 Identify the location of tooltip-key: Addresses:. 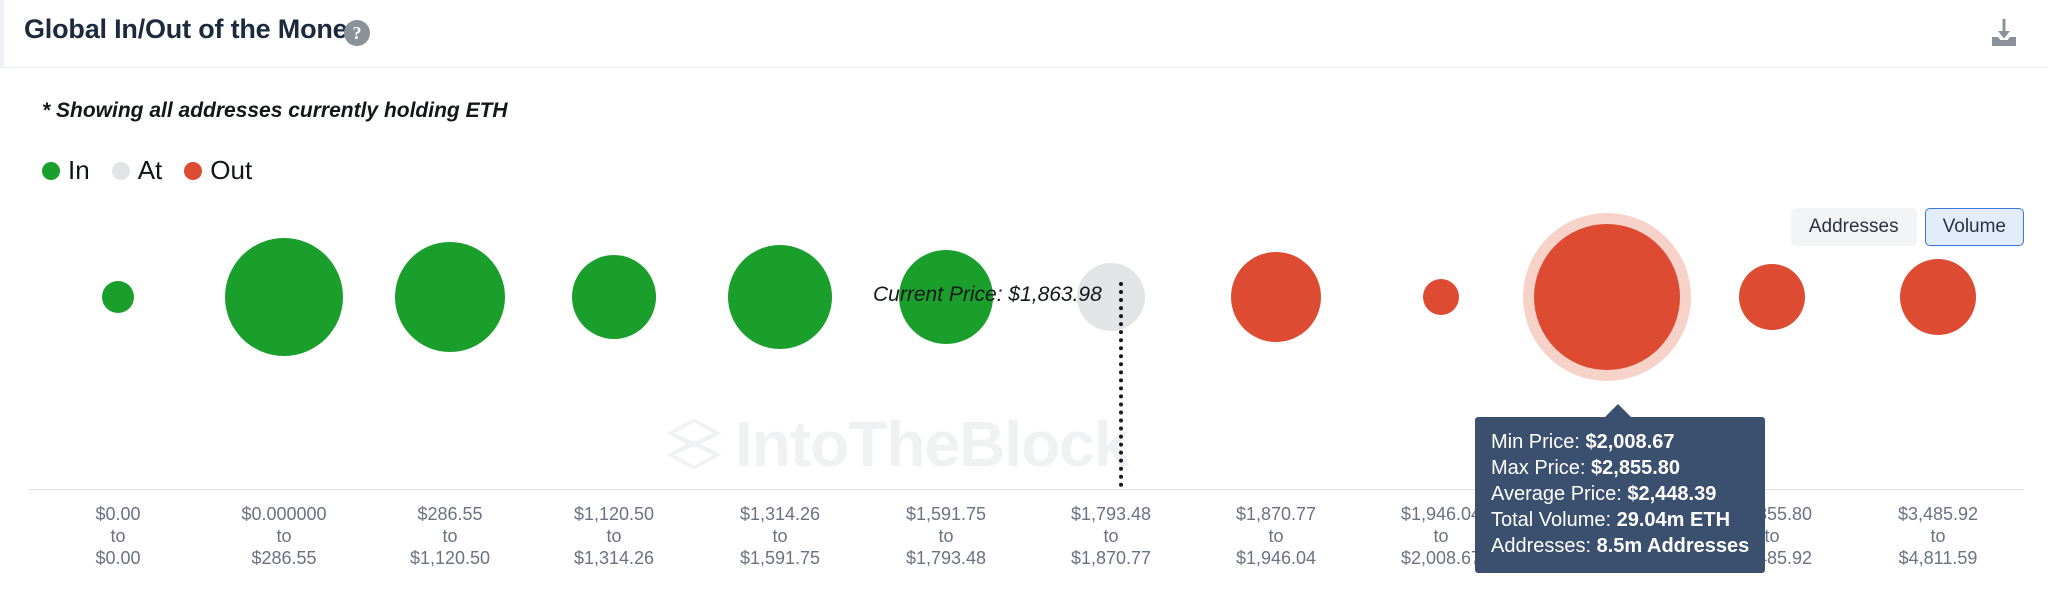
(1544, 546).